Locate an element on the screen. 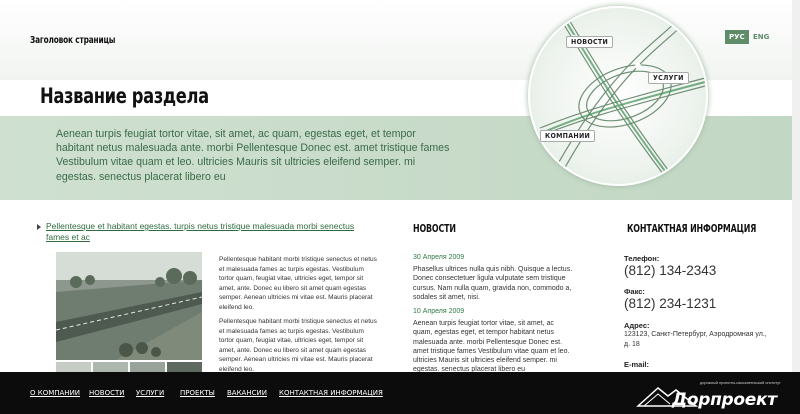 The image size is (800, 414). logo-name: Дорпроект is located at coordinates (724, 400).